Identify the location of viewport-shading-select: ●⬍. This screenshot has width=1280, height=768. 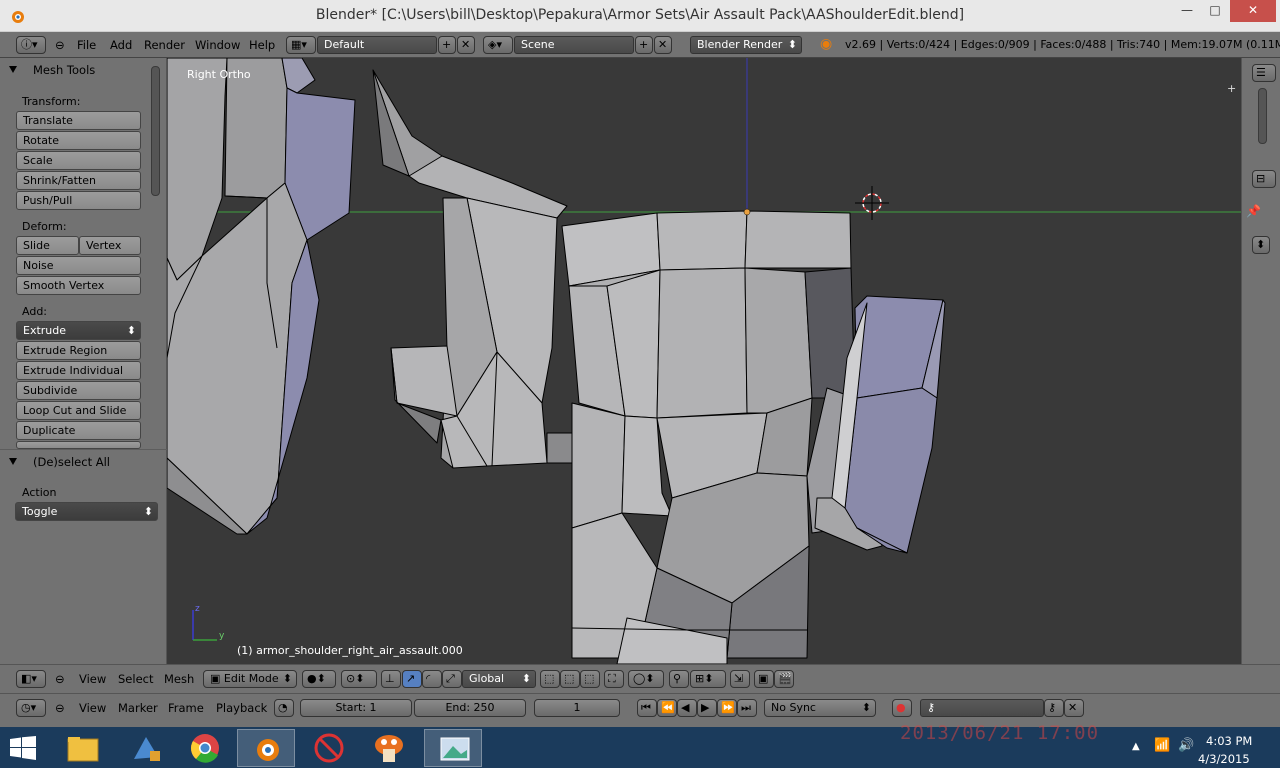
(319, 679).